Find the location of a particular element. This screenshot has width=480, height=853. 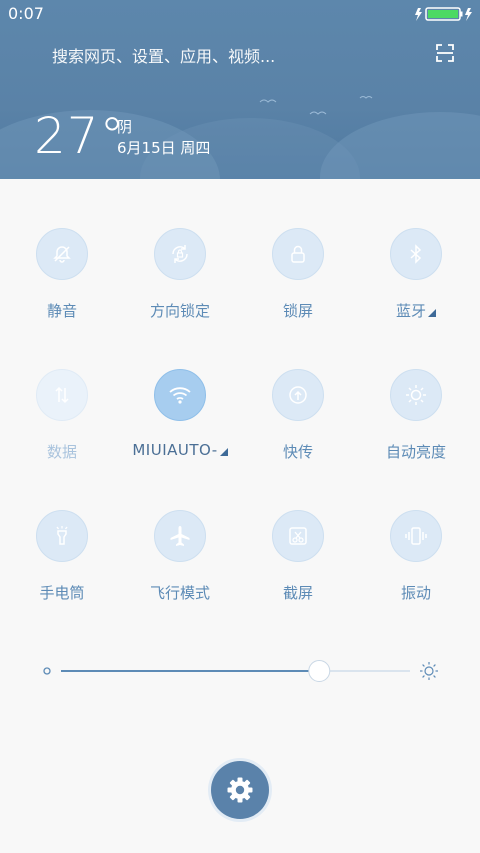

toggle-mobile-data: 数据 is located at coordinates (62, 415).